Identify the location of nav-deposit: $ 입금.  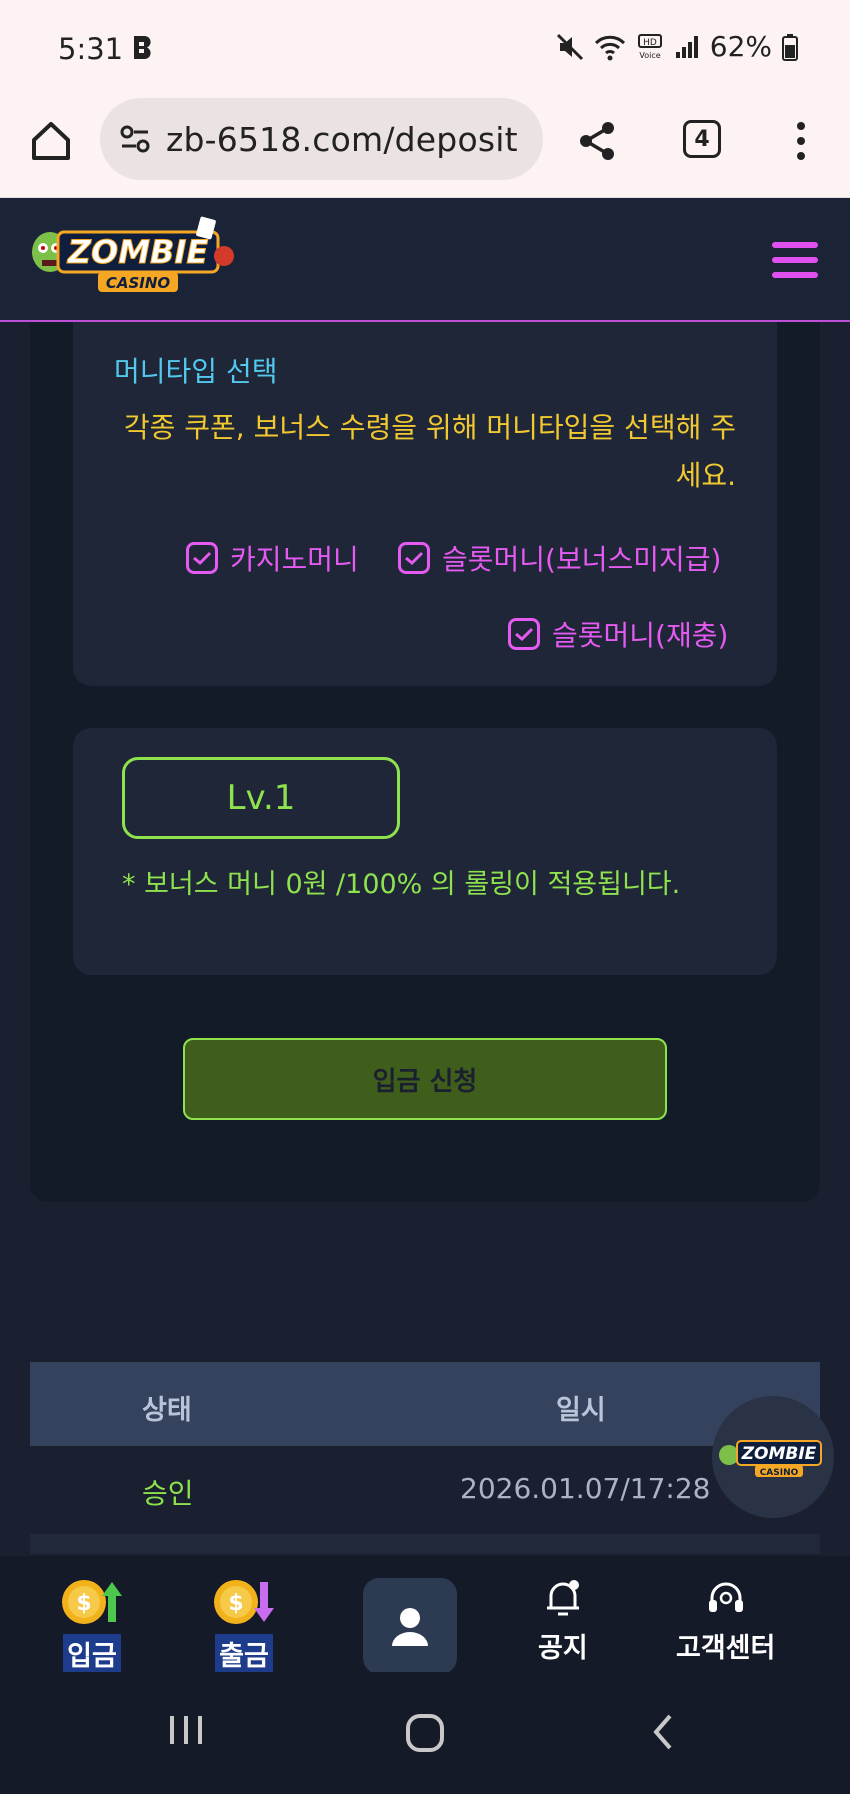
(92, 1624).